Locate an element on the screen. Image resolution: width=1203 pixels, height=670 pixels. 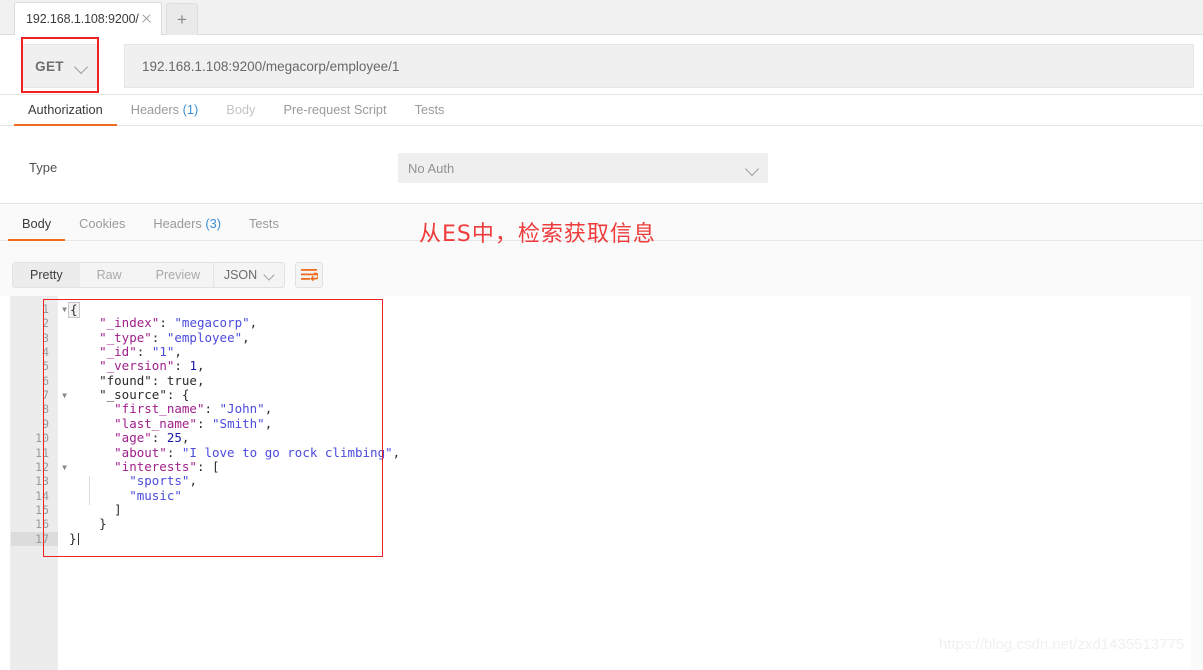
text-wrap-icon is located at coordinates (309, 275).